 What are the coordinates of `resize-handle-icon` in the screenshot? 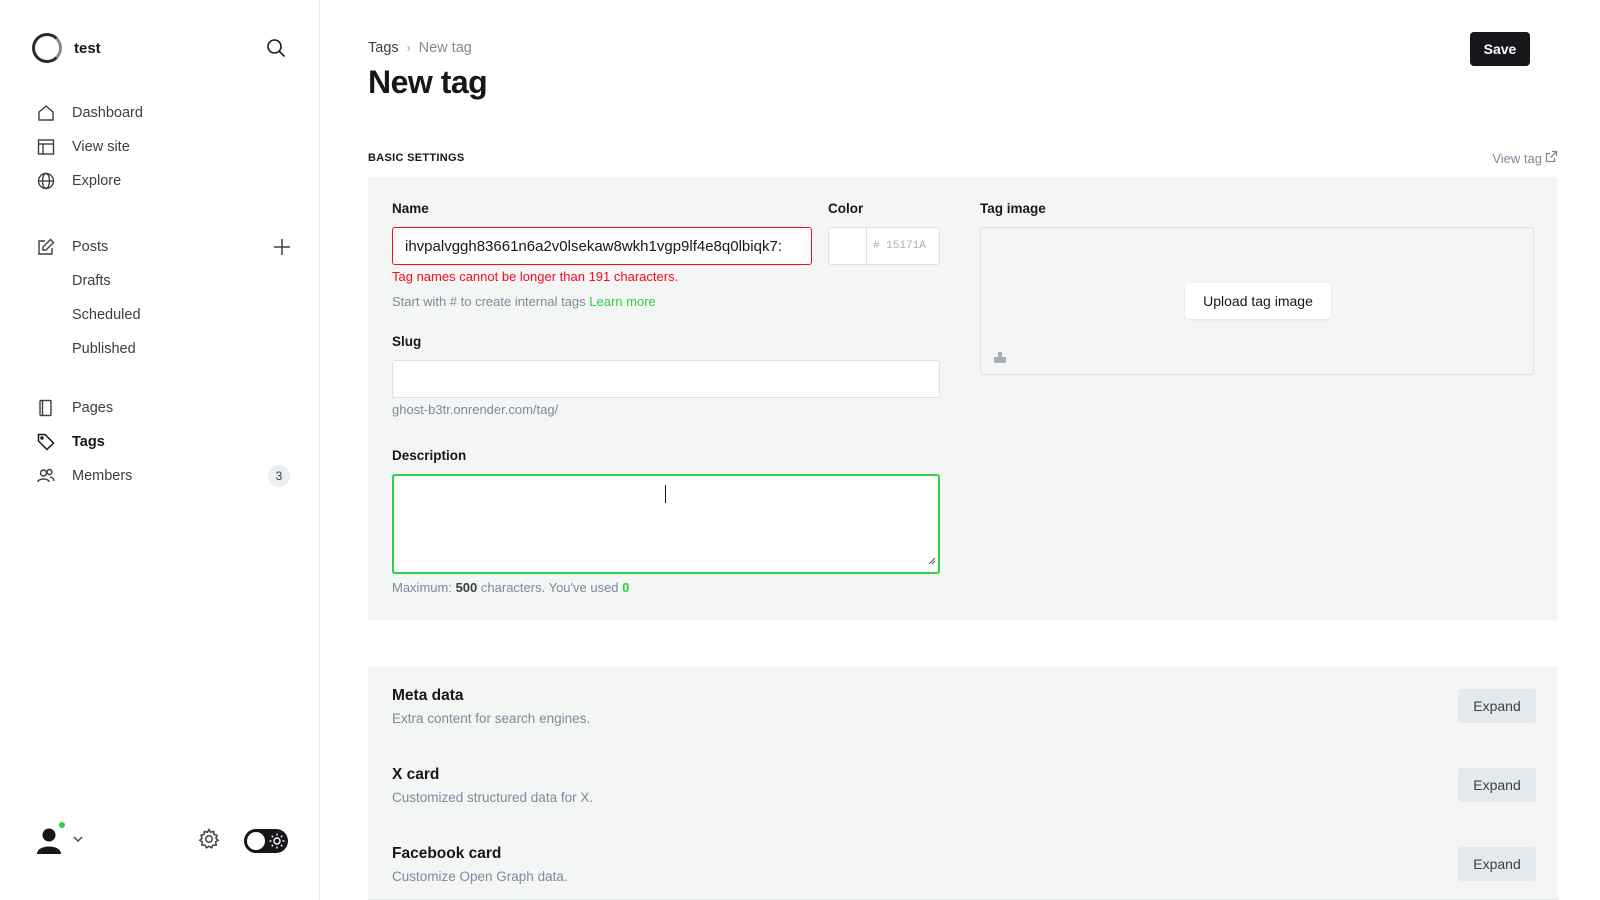 It's located at (932, 561).